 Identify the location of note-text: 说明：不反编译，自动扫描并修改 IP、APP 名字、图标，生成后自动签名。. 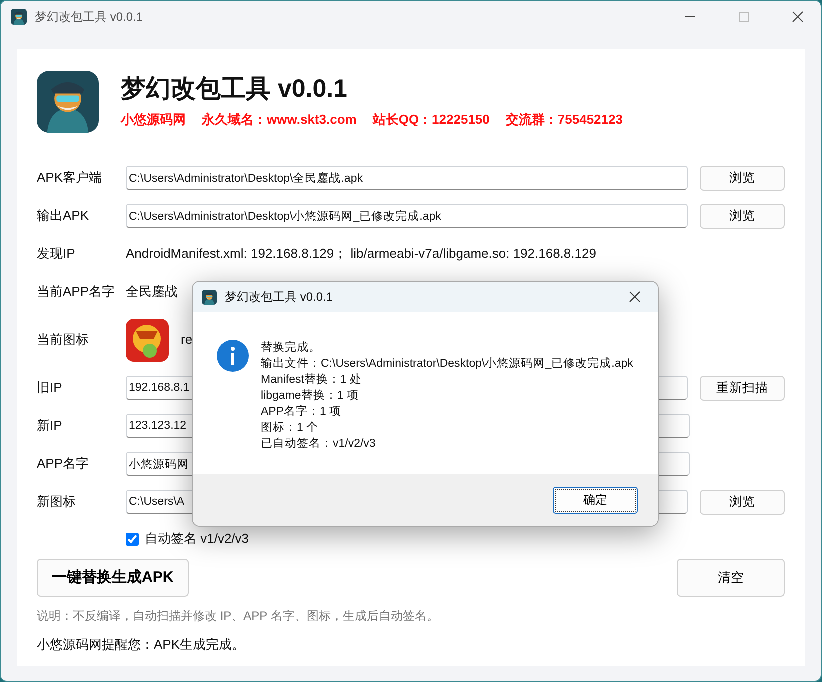
(238, 616).